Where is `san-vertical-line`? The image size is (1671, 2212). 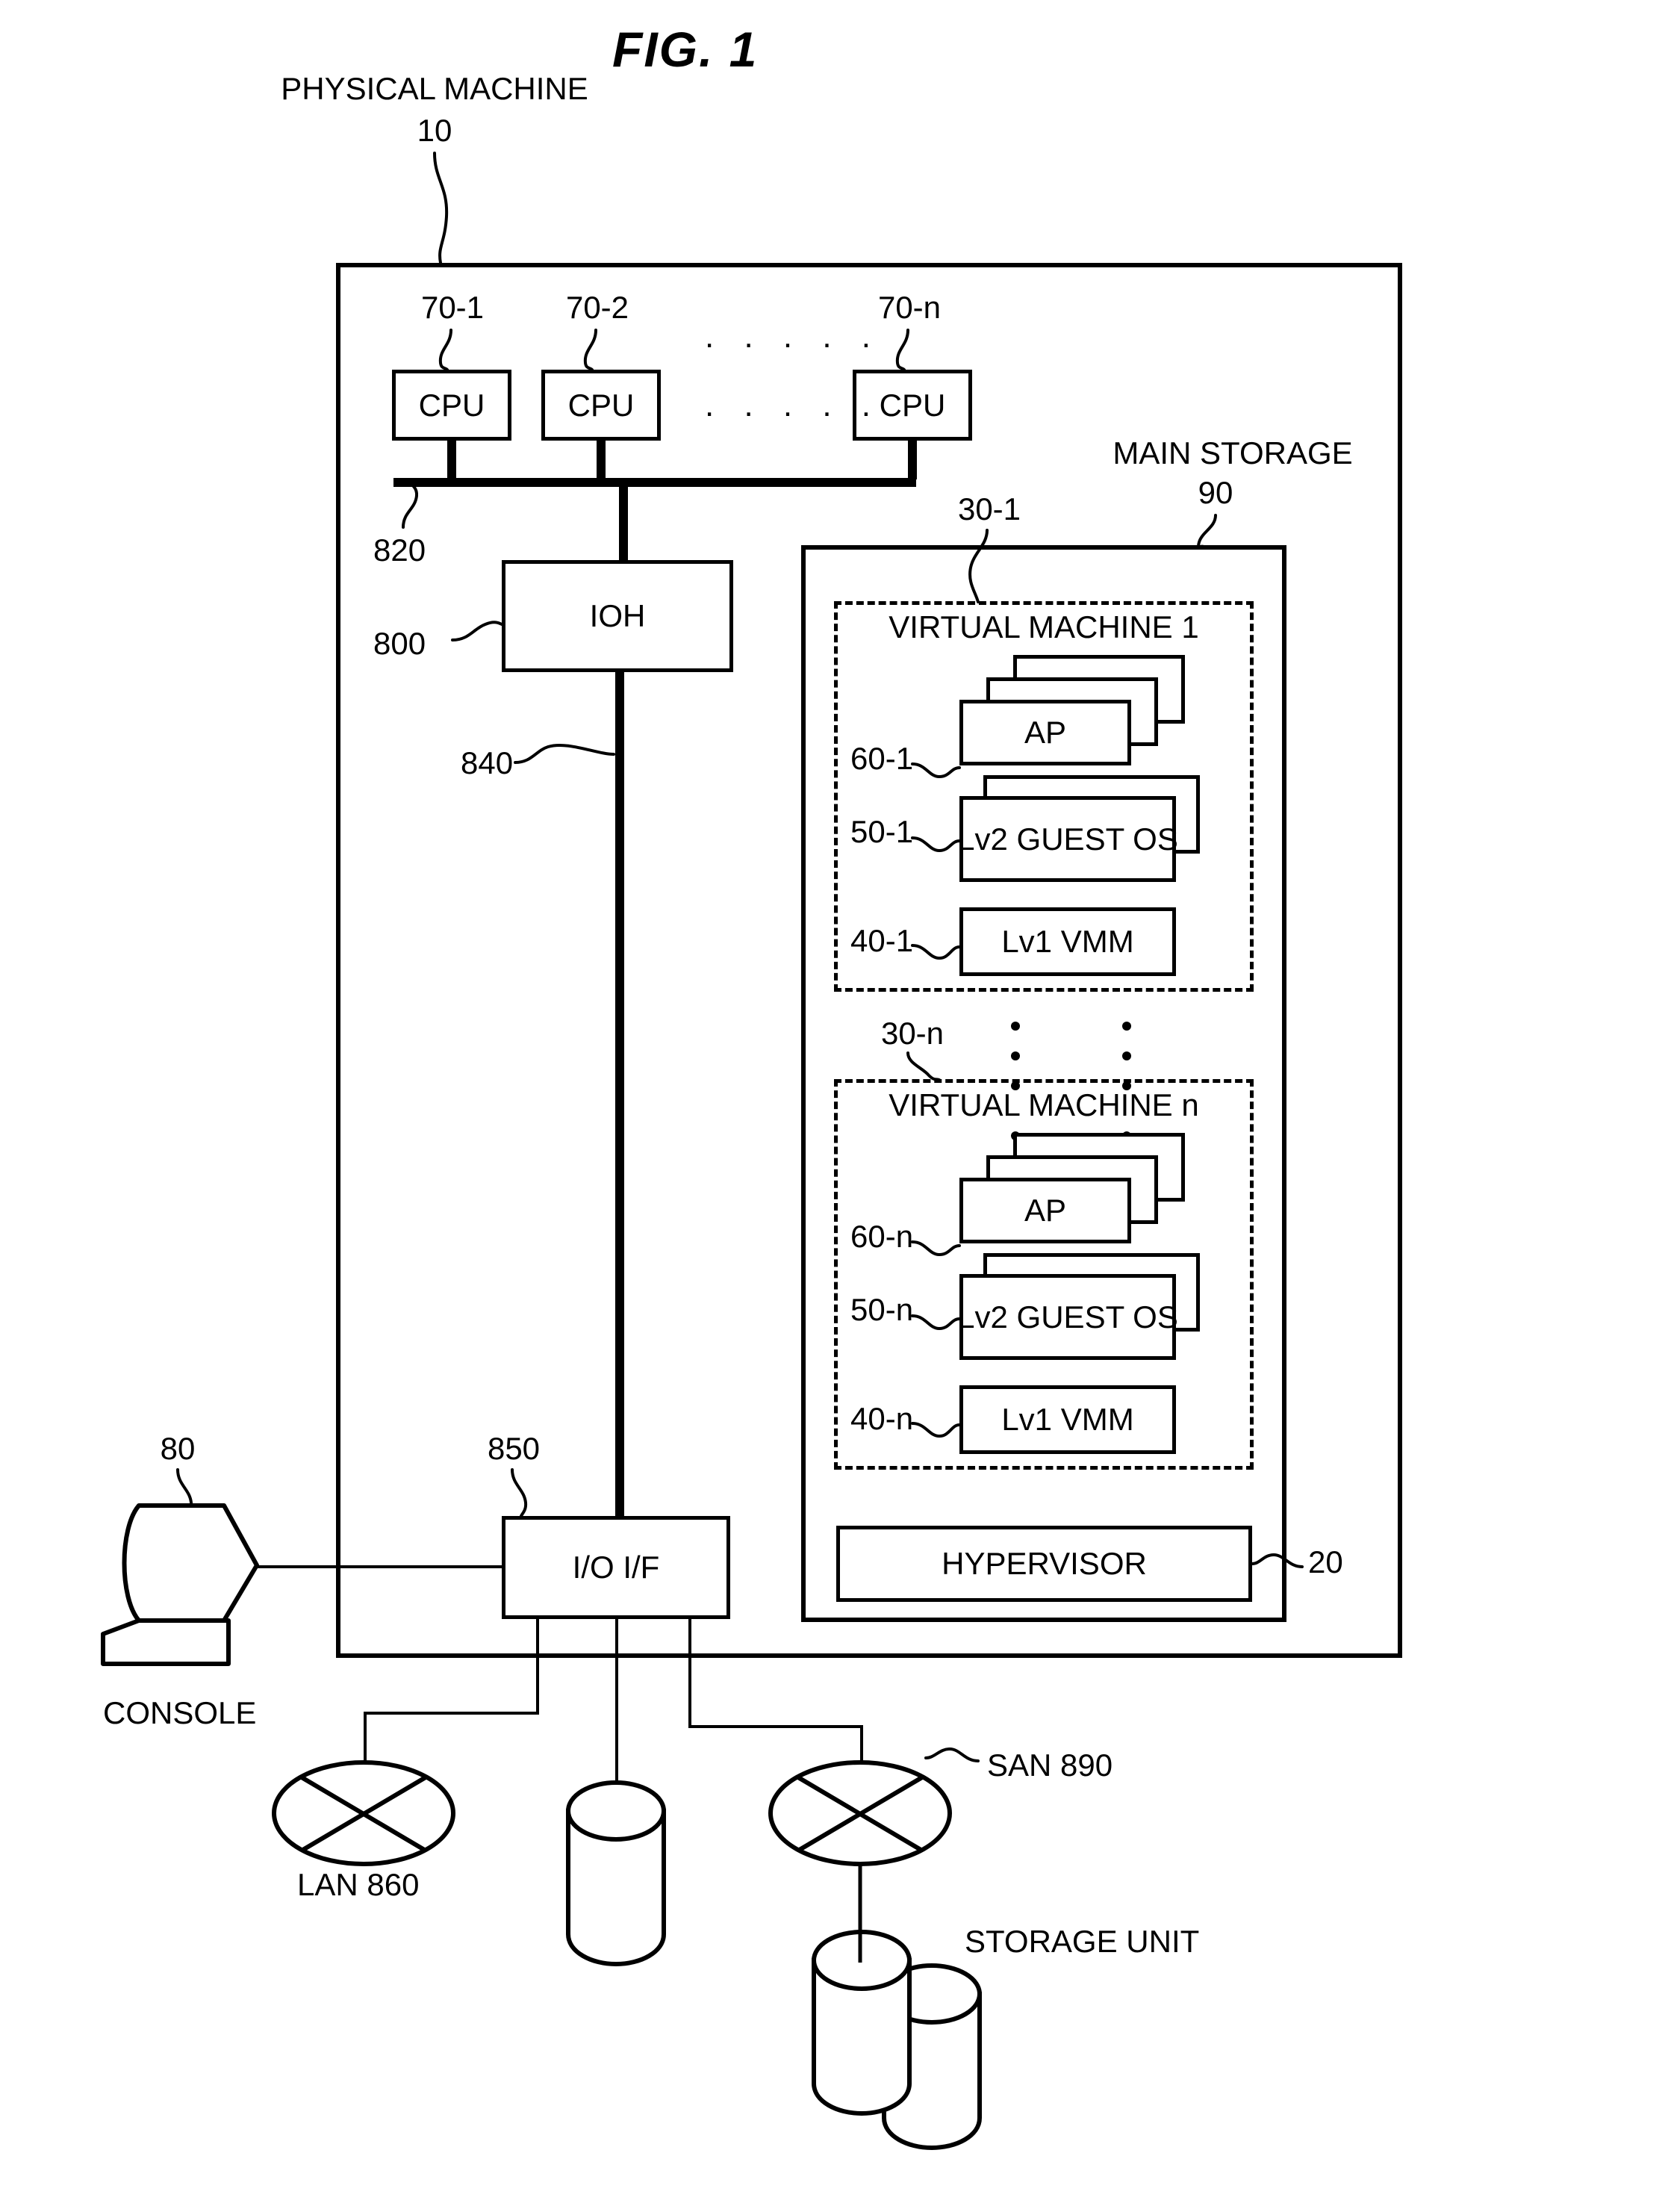 san-vertical-line is located at coordinates (861, 1770).